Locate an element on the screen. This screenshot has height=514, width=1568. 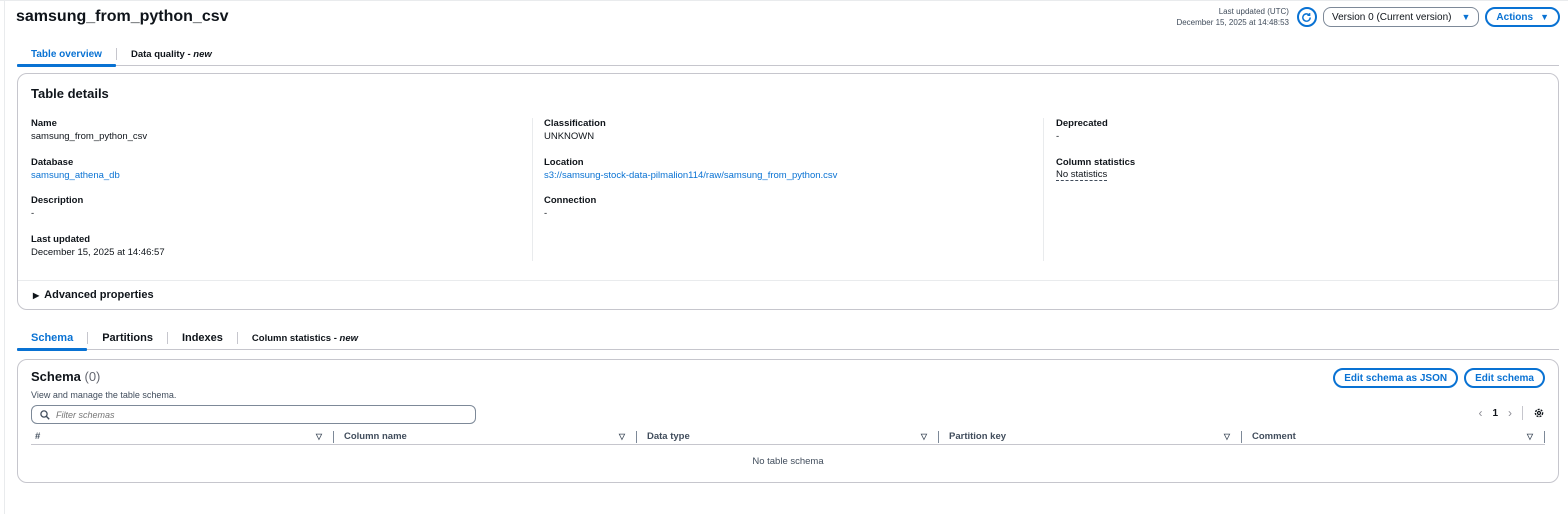
refresh-button is located at coordinates (1306, 17).